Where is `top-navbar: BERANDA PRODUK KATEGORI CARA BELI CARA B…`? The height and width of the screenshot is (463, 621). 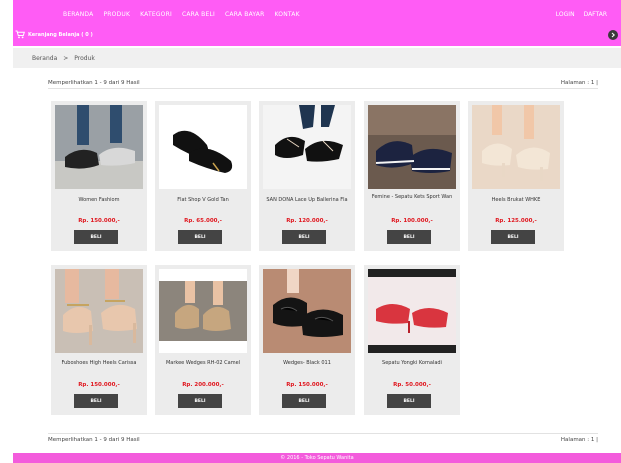 top-navbar: BERANDA PRODUK KATEGORI CARA BELI CARA B… is located at coordinates (317, 23).